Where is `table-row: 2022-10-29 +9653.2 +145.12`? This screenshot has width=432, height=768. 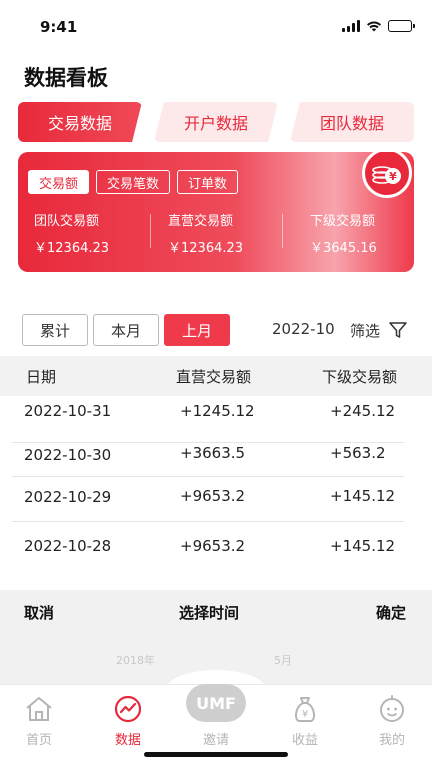 table-row: 2022-10-29 +9653.2 +145.12 is located at coordinates (208, 499).